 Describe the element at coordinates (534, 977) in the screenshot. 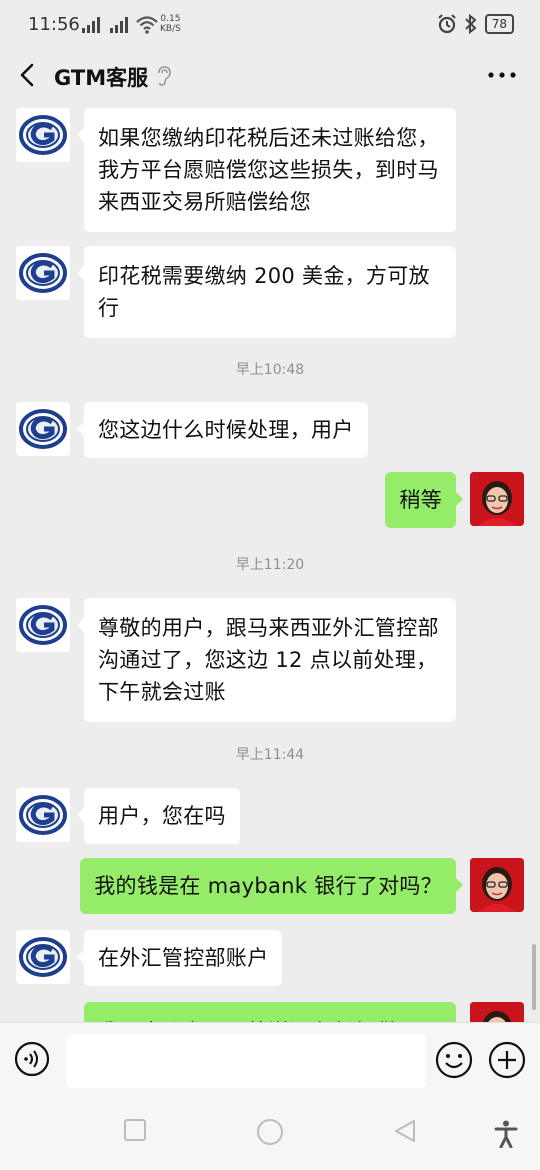

I see `scrollbar` at that location.